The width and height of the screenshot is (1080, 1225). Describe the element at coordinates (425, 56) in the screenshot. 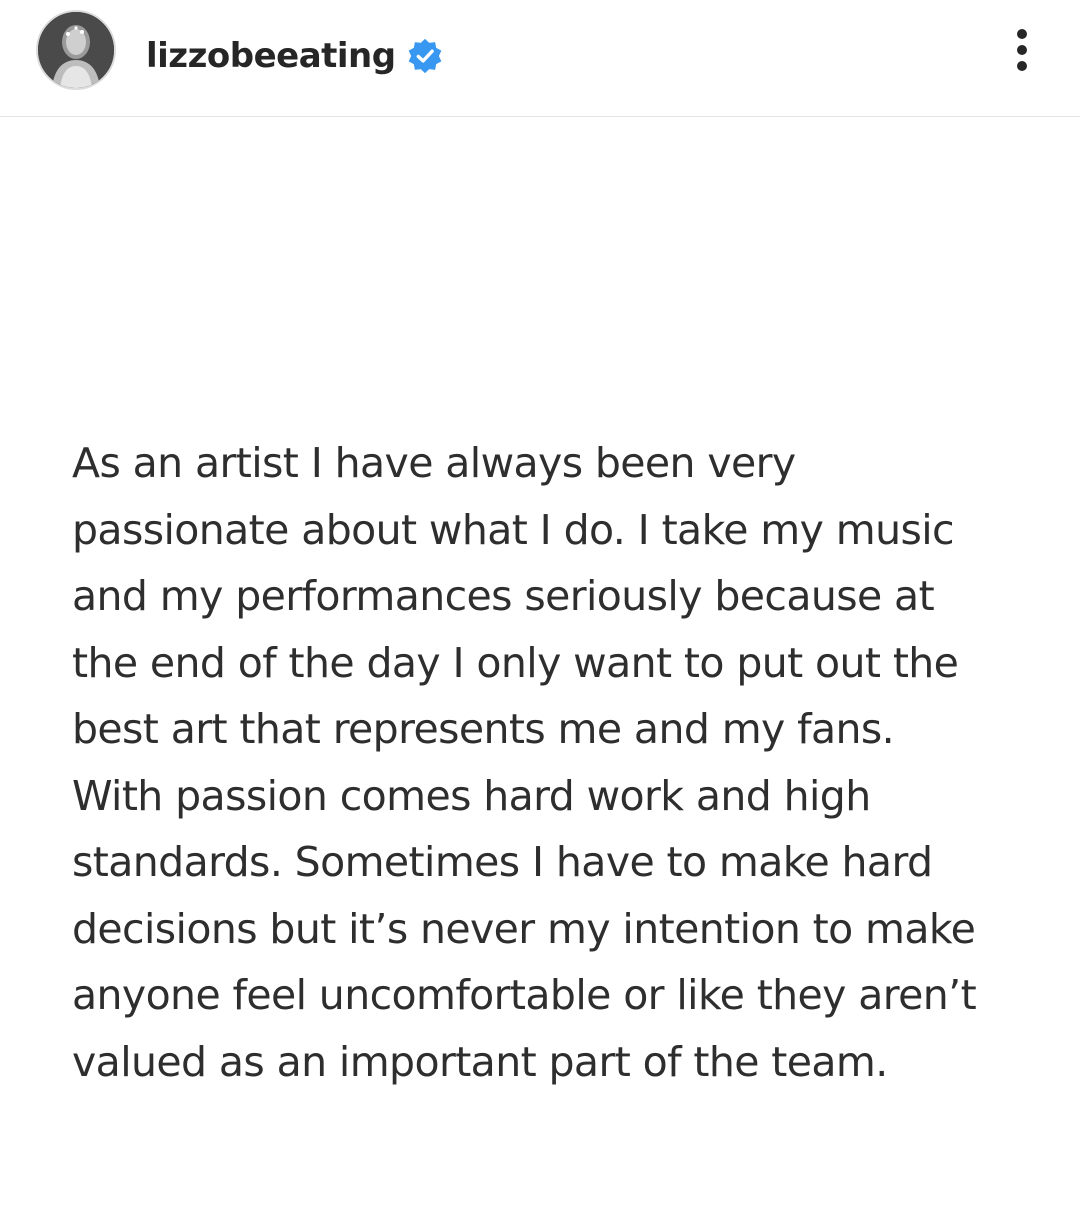

I see `verified-badge-icon` at that location.